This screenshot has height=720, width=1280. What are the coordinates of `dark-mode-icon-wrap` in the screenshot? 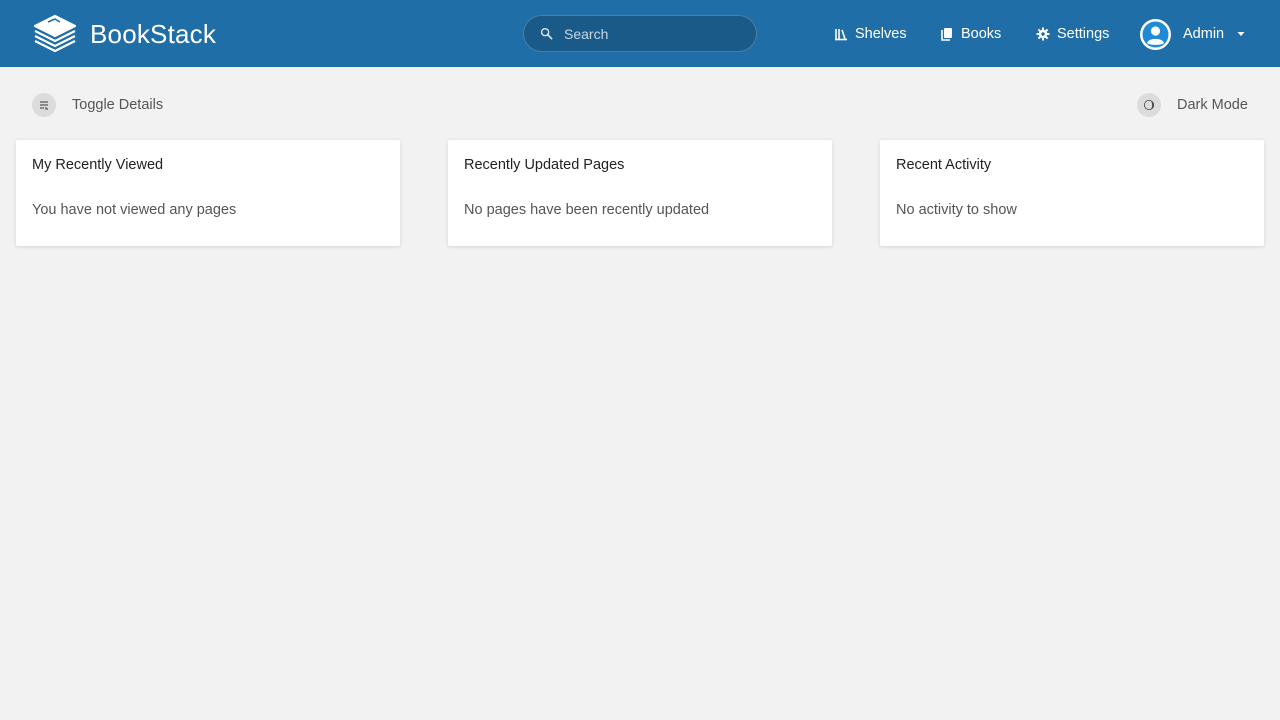 It's located at (1149, 105).